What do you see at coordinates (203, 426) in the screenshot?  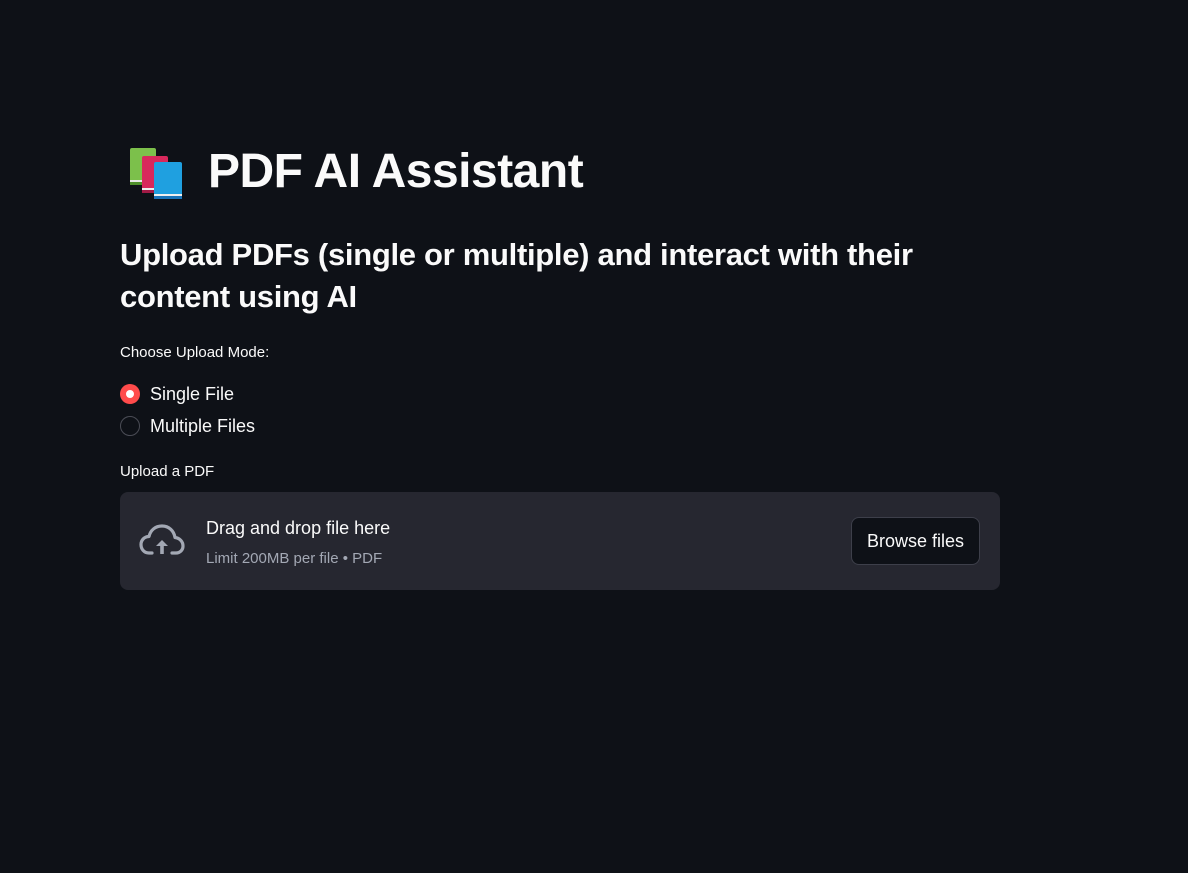 I see `radio-option-label: Multiple Files` at bounding box center [203, 426].